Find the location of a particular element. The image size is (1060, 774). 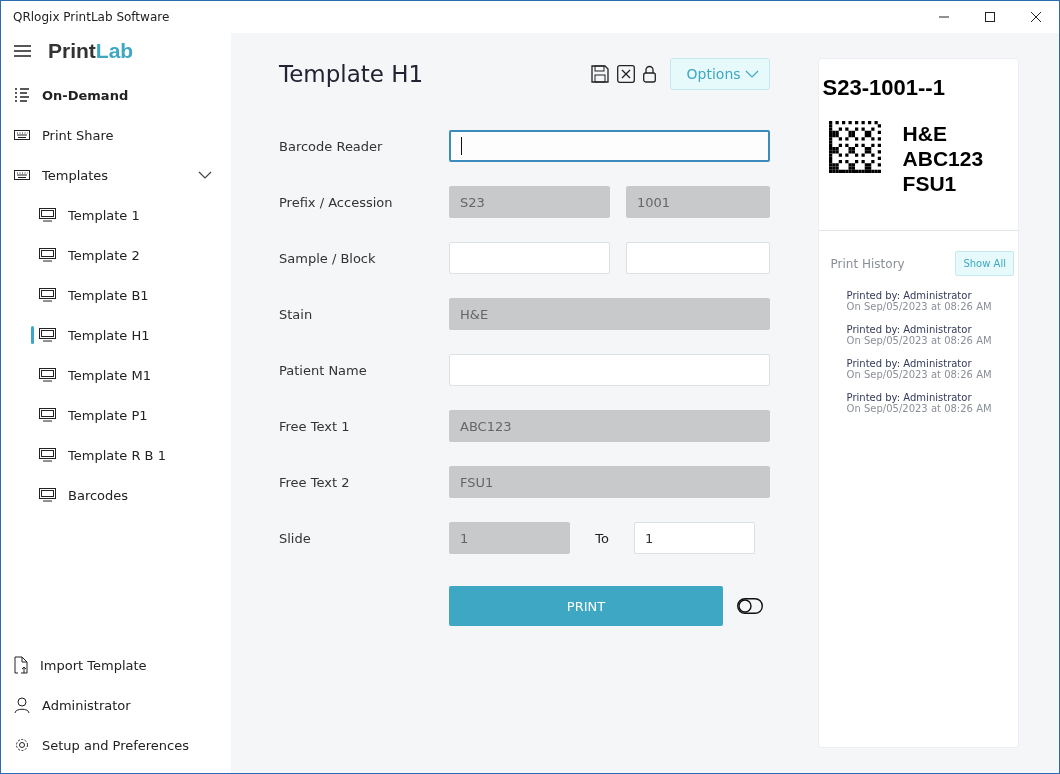

datamatrix-code is located at coordinates (854, 147).